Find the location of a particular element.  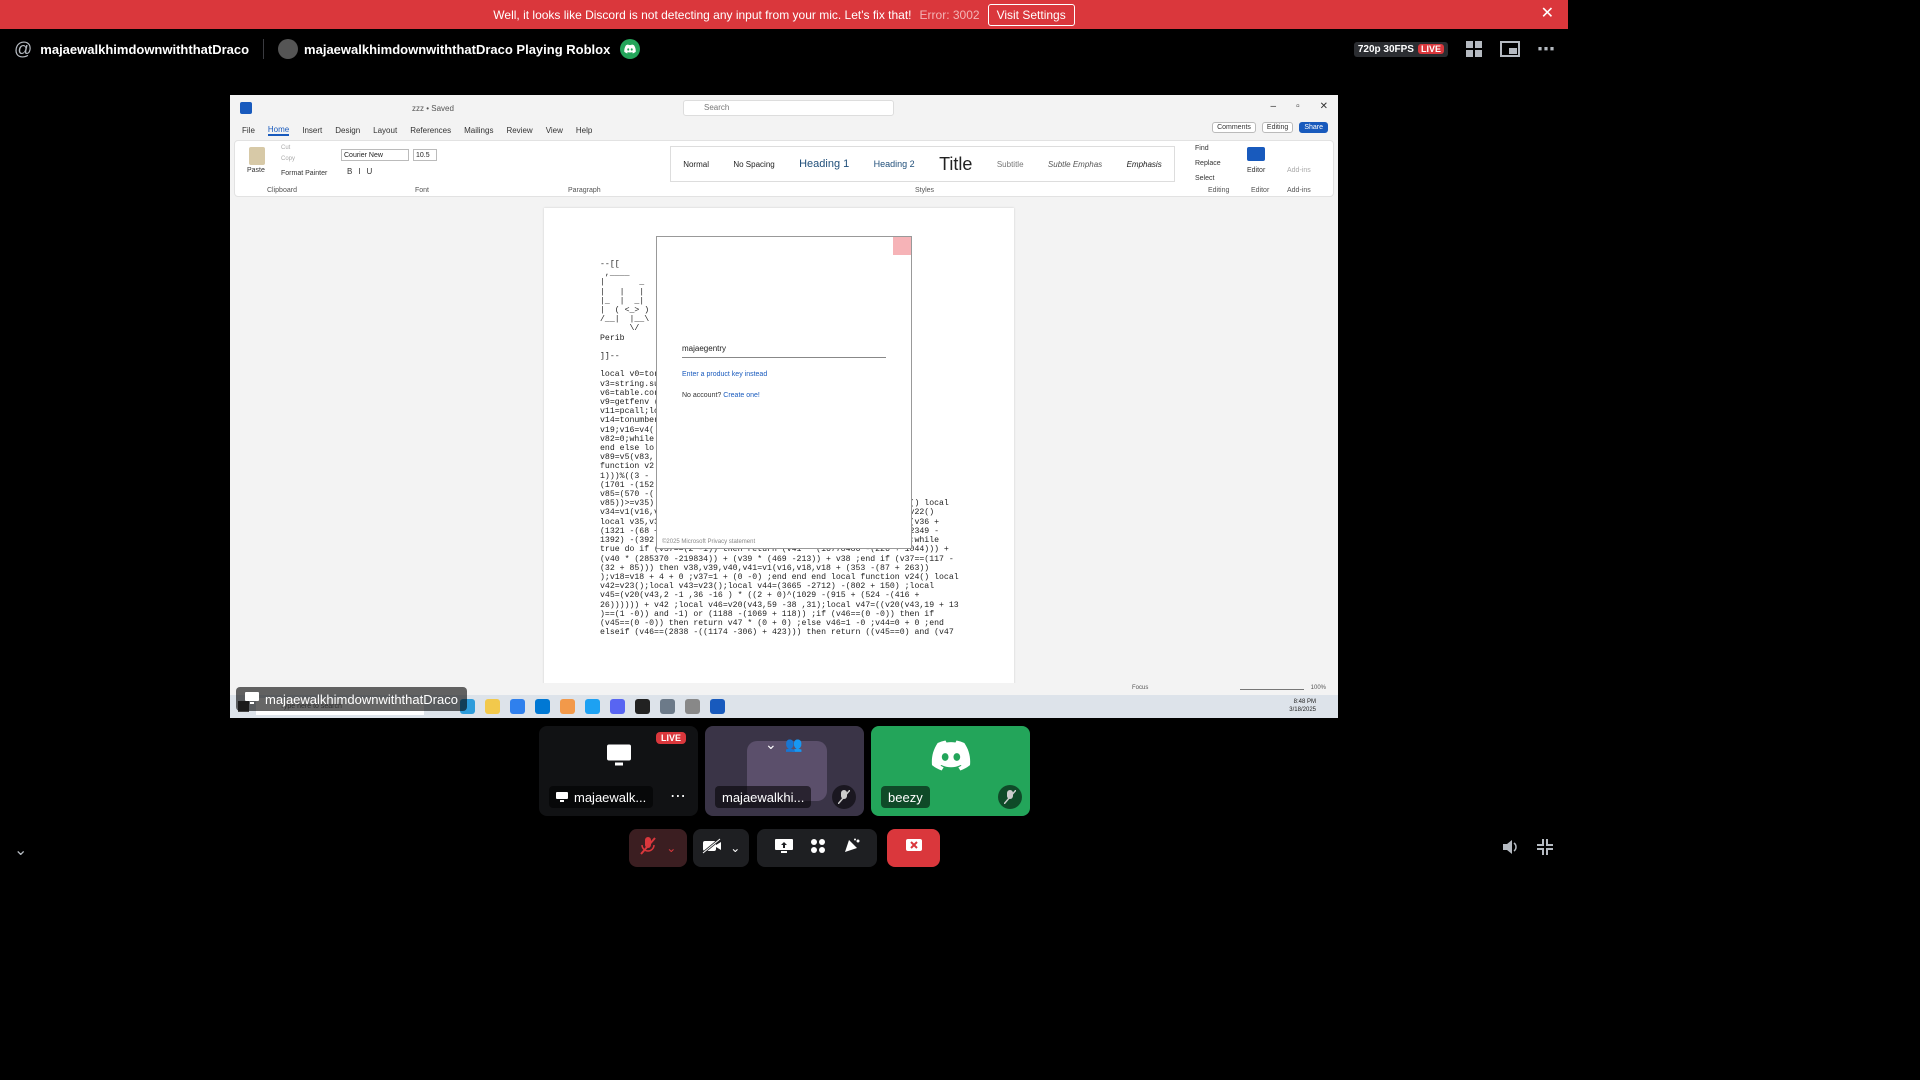

exit-fullscreen-icon is located at coordinates (1545, 849).